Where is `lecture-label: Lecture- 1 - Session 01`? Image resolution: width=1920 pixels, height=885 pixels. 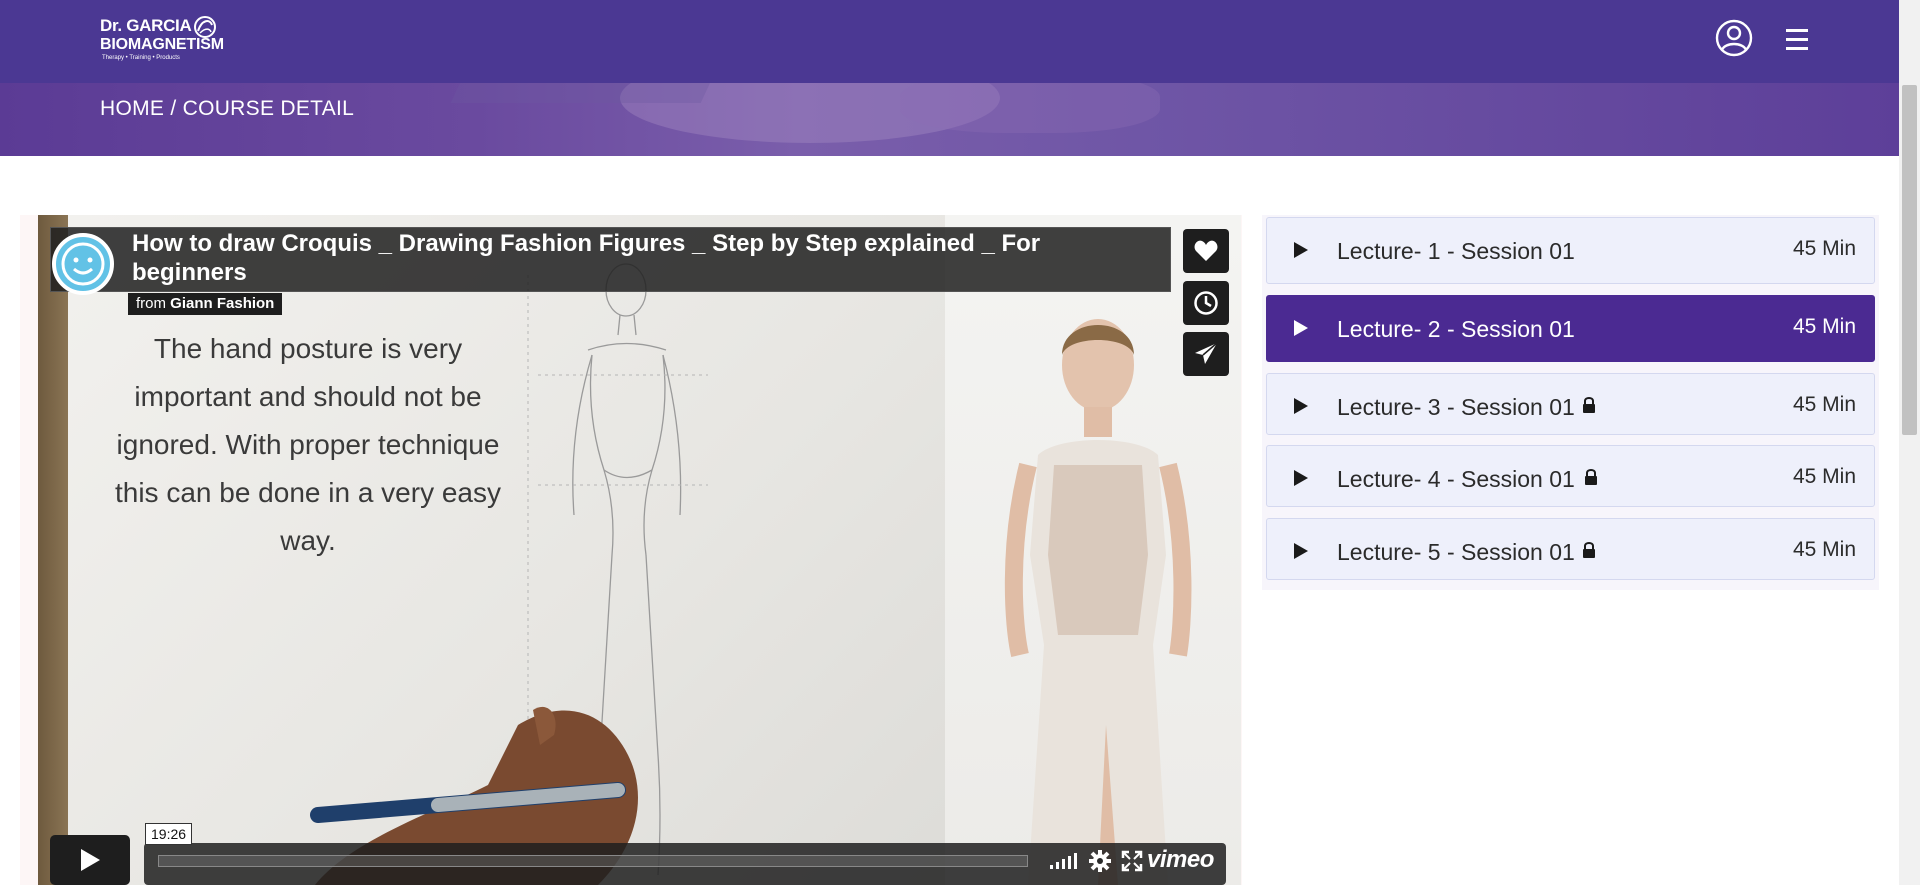
lecture-label: Lecture- 1 - Session 01 is located at coordinates (1456, 251).